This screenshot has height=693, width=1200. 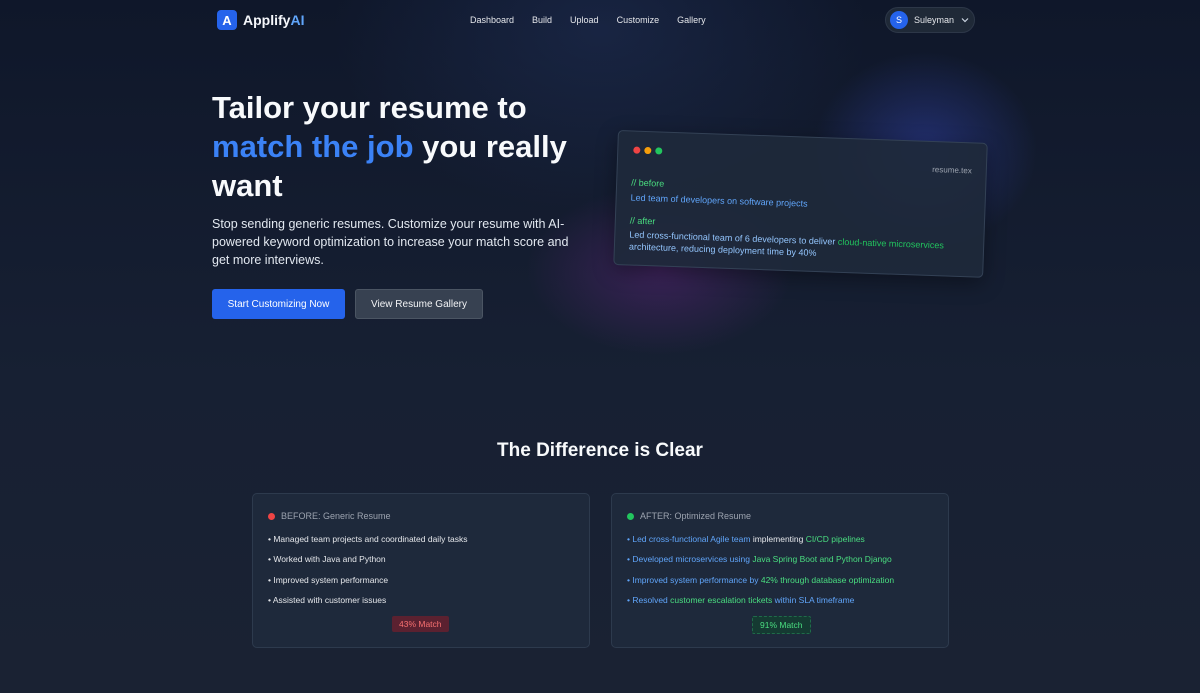 I want to click on avatar: S, so click(x=899, y=20).